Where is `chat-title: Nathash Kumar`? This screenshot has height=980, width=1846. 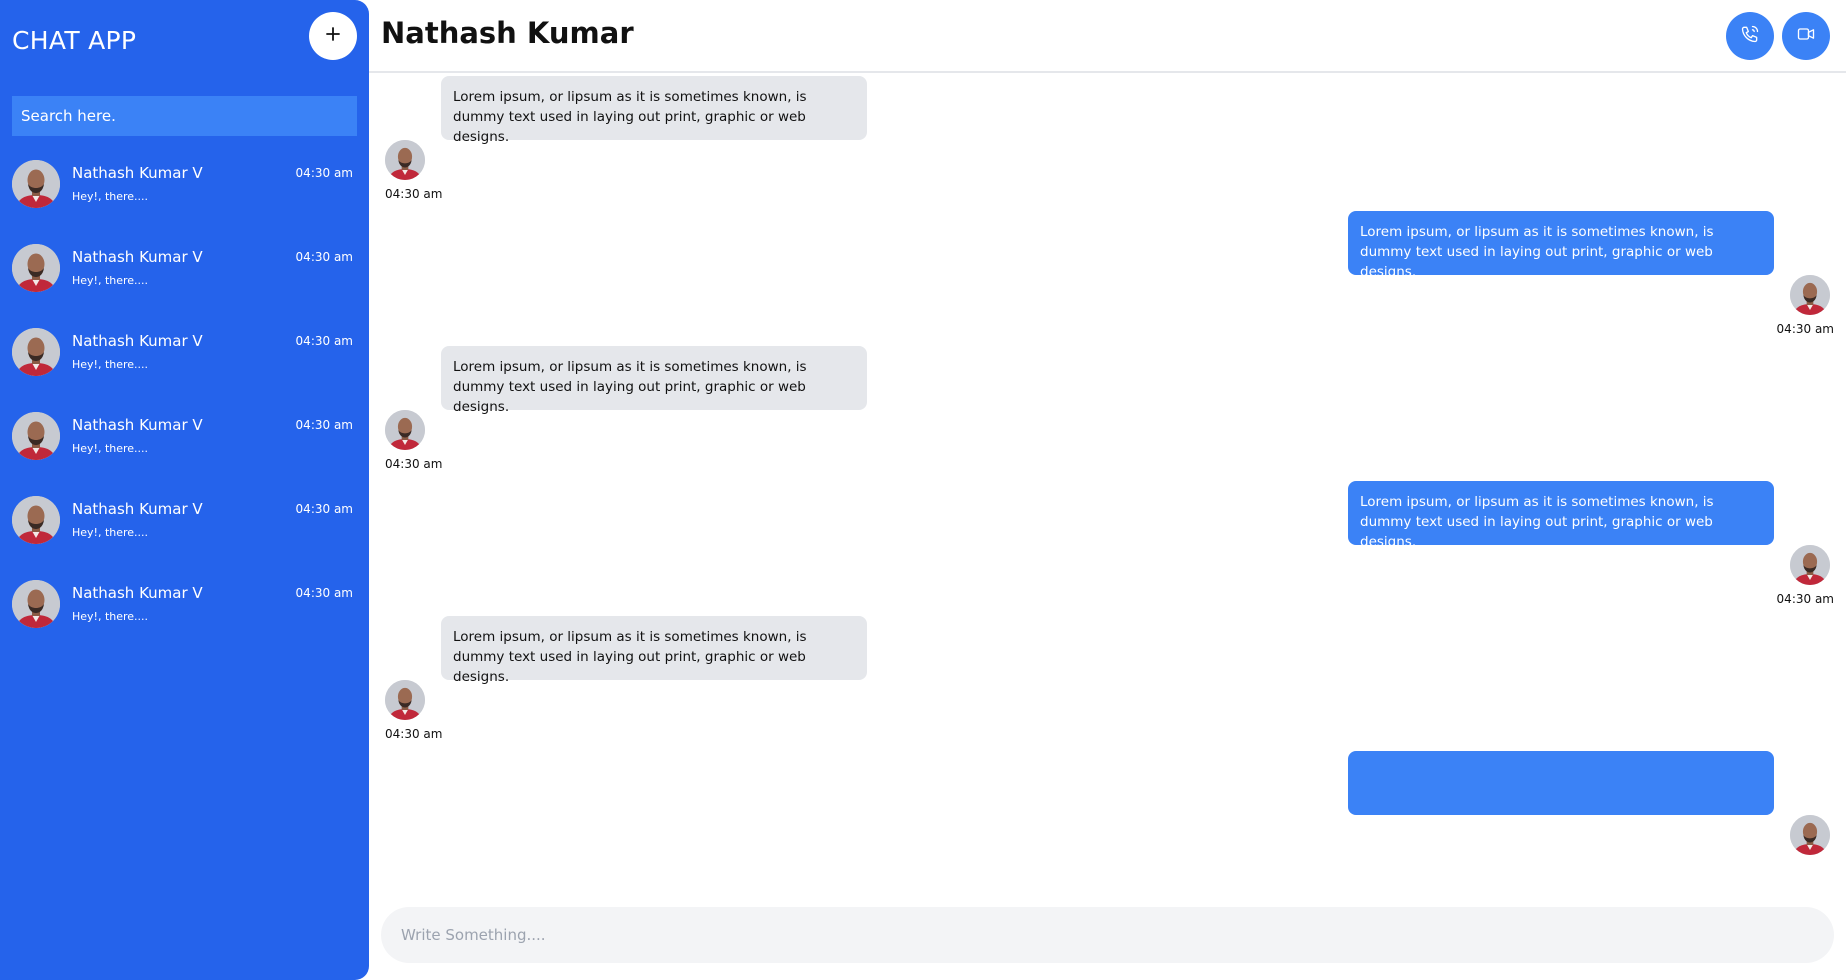 chat-title: Nathash Kumar is located at coordinates (507, 33).